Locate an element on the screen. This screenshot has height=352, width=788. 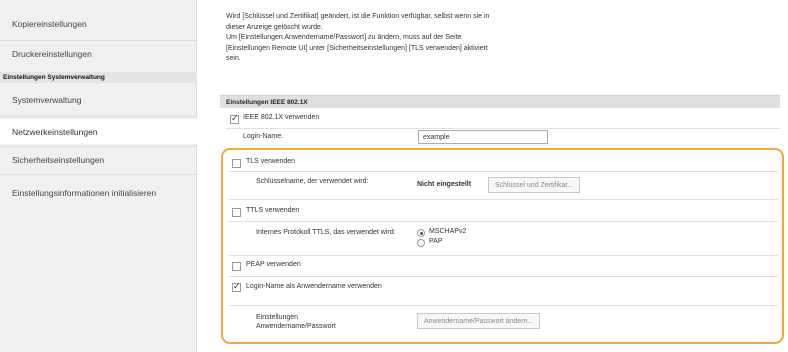
sidebar-item-label: Kopiereinstellungen is located at coordinates (49, 24).